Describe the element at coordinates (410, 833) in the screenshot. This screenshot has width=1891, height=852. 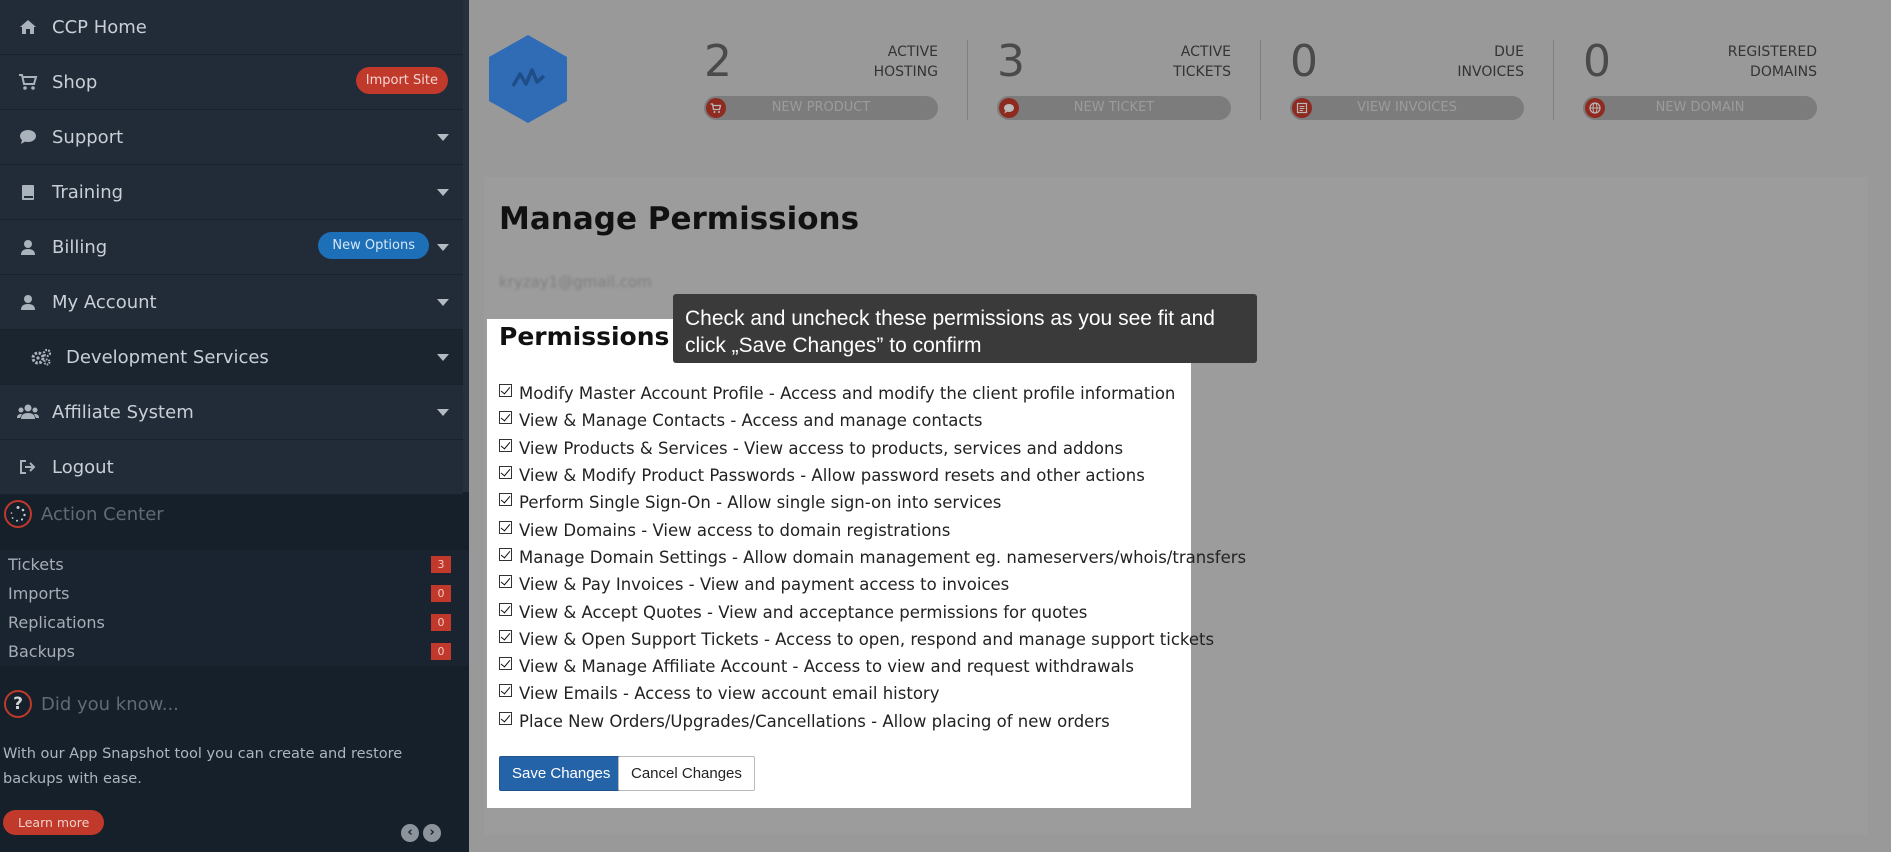
I see `chevron-left-icon: ‹` at that location.